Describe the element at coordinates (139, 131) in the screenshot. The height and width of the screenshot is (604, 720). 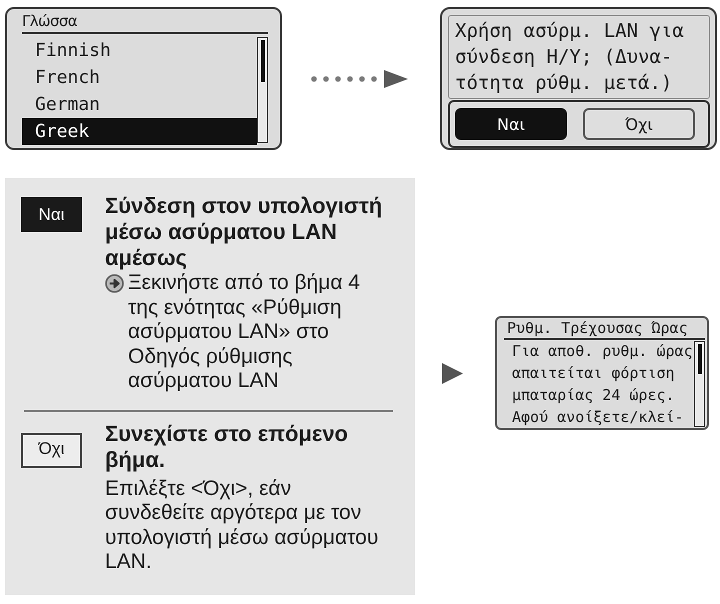
I see `language-option: Greek` at that location.